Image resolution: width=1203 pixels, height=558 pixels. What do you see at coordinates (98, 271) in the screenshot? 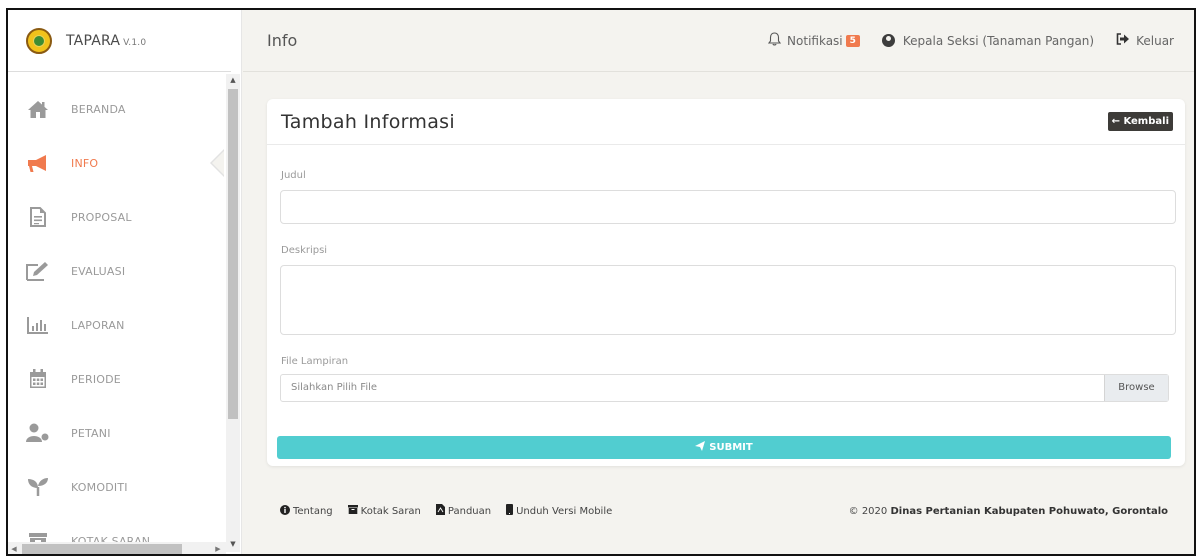
I see `sidebar-item-label: EVALUASI` at bounding box center [98, 271].